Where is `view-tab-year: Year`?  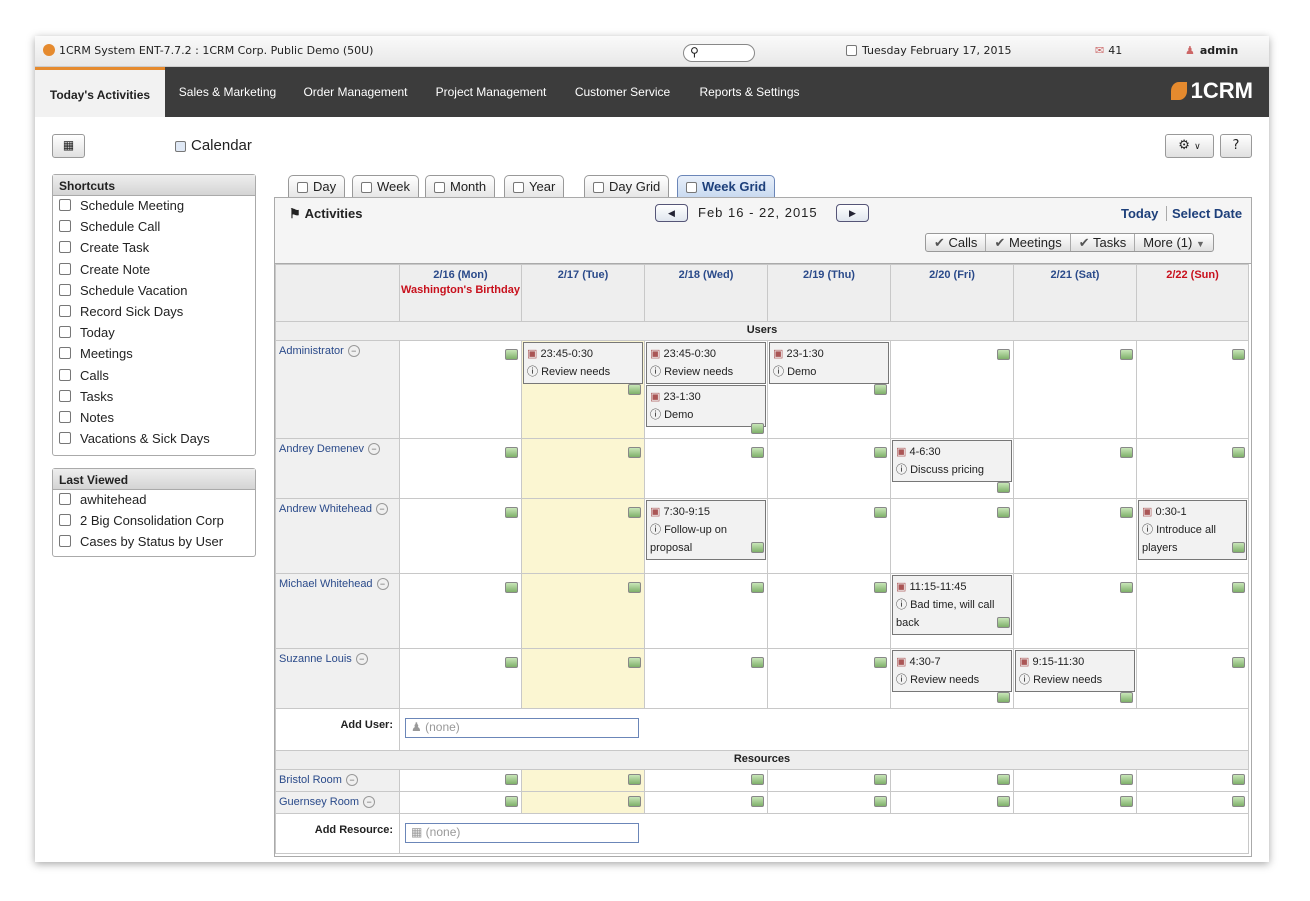
view-tab-year: Year is located at coordinates (534, 186).